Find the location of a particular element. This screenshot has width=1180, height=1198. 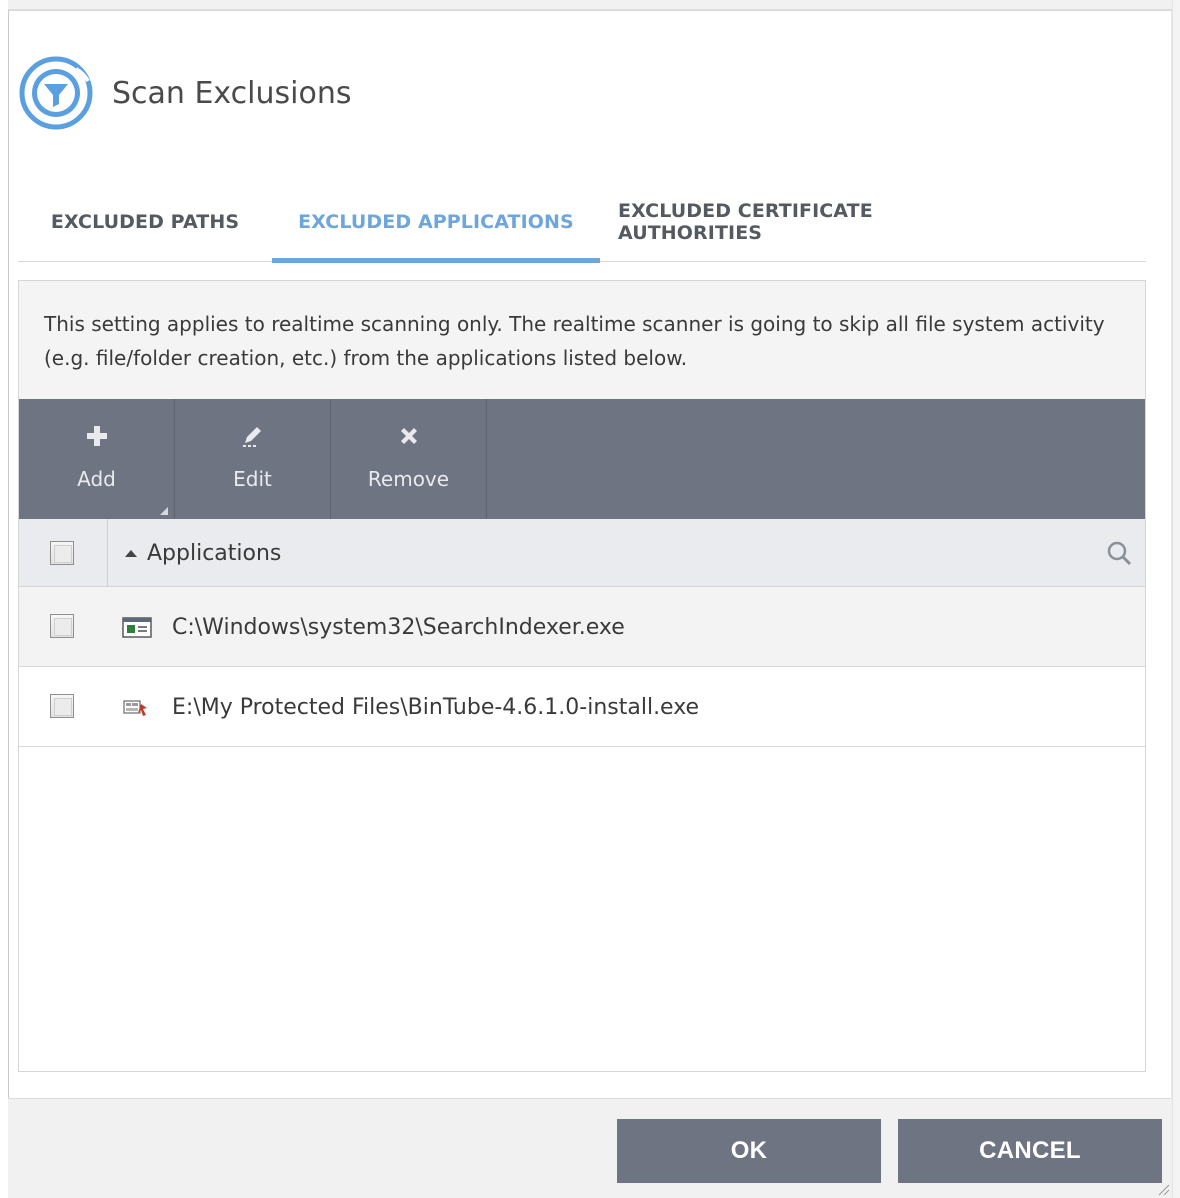

window-top-strip is located at coordinates (590, 5).